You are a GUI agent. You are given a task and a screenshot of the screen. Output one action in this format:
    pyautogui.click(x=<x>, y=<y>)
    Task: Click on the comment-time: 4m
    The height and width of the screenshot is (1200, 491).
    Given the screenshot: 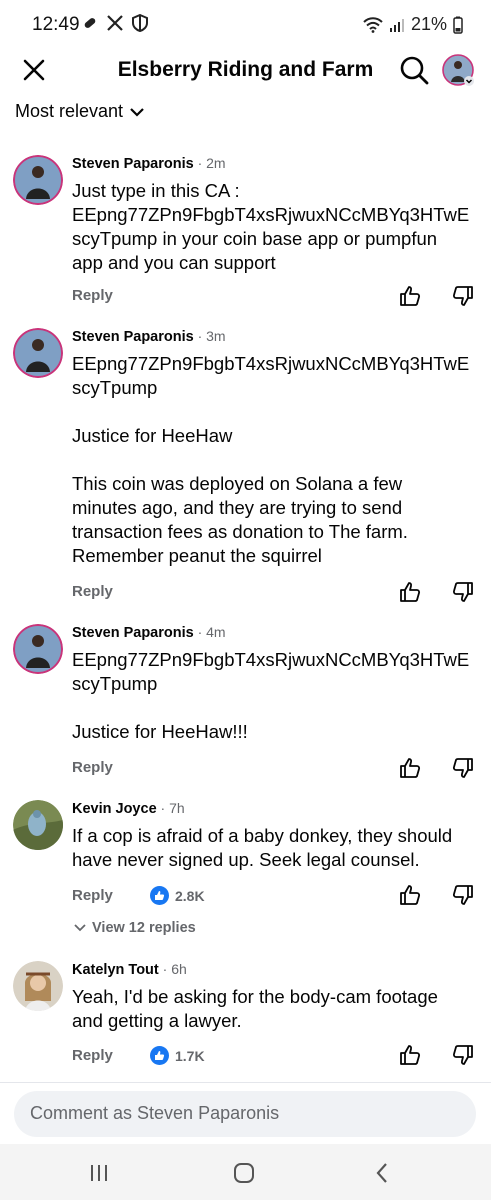 What is the action you would take?
    pyautogui.click(x=216, y=632)
    